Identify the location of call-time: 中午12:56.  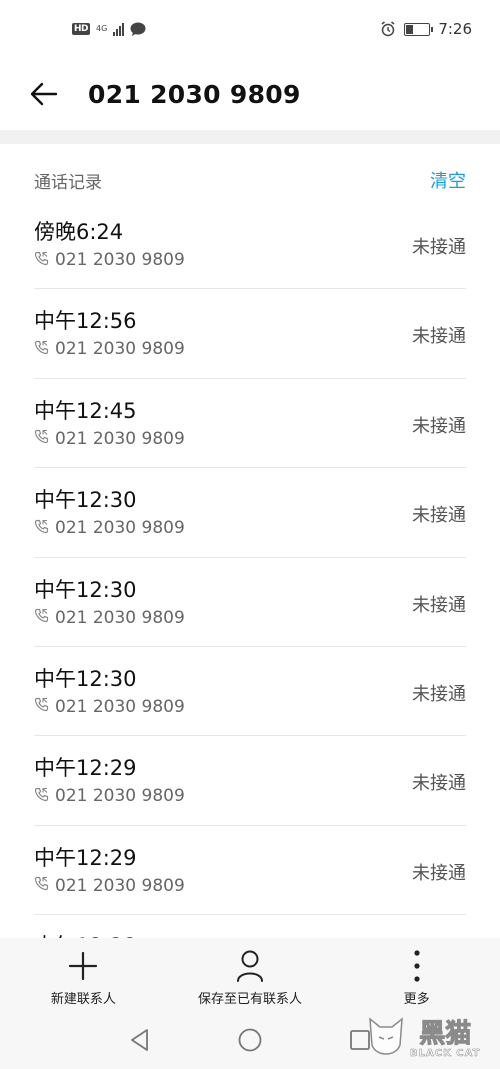
(85, 321).